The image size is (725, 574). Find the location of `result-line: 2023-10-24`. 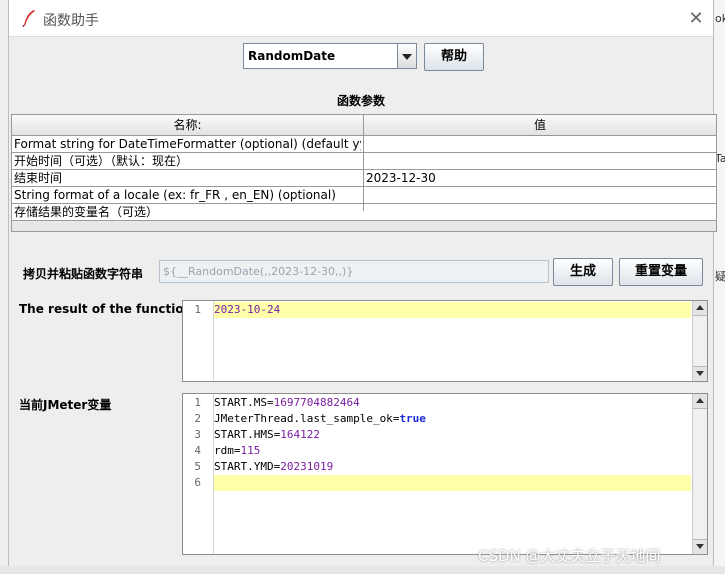

result-line: 2023-10-24 is located at coordinates (452, 310).